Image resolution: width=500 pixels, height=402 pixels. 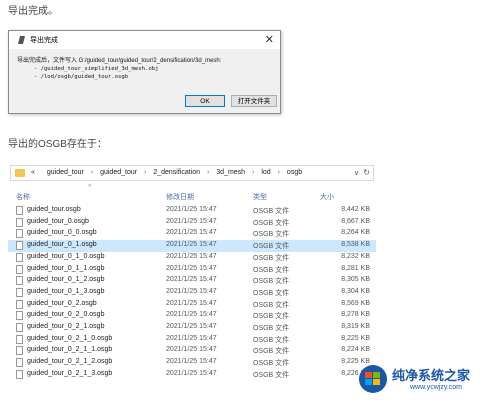 What do you see at coordinates (327, 197) in the screenshot?
I see `column-header-size: 大小` at bounding box center [327, 197].